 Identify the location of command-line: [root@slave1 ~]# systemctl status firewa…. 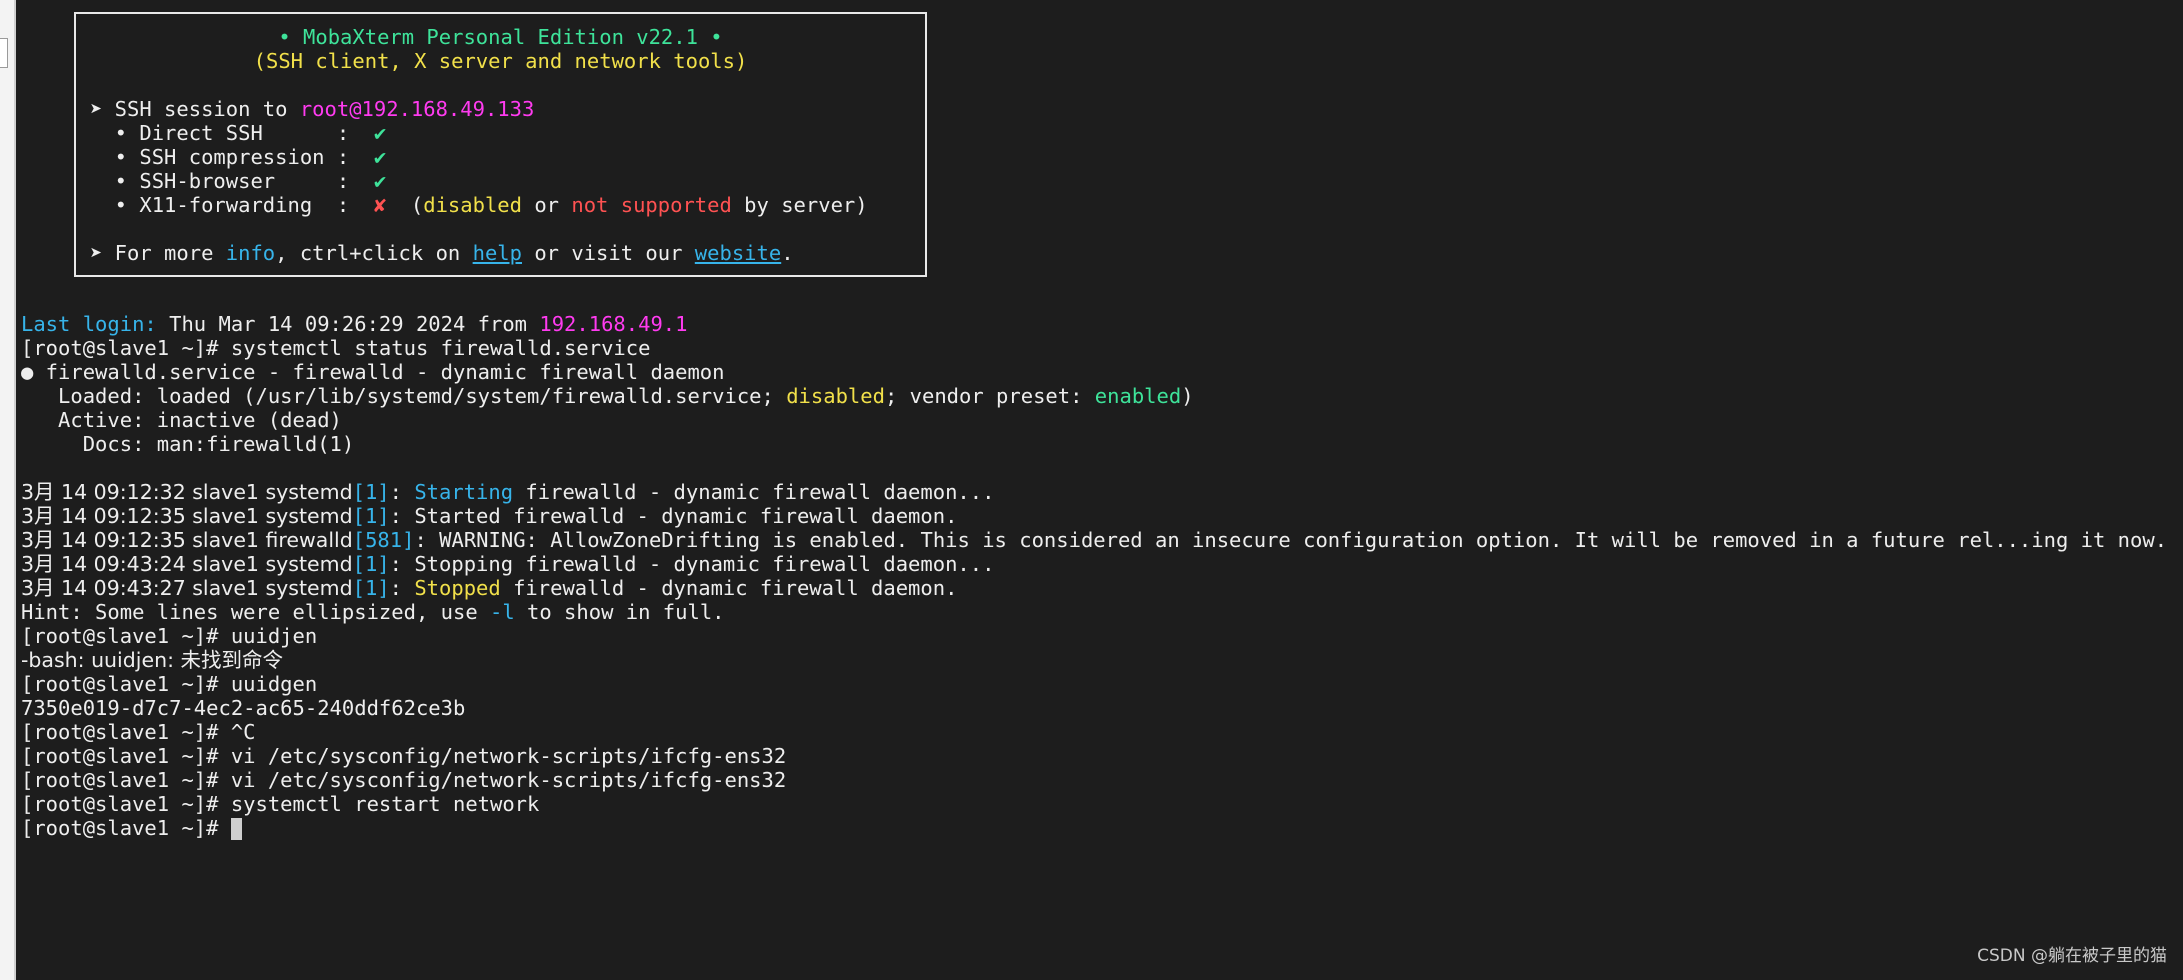
(336, 348).